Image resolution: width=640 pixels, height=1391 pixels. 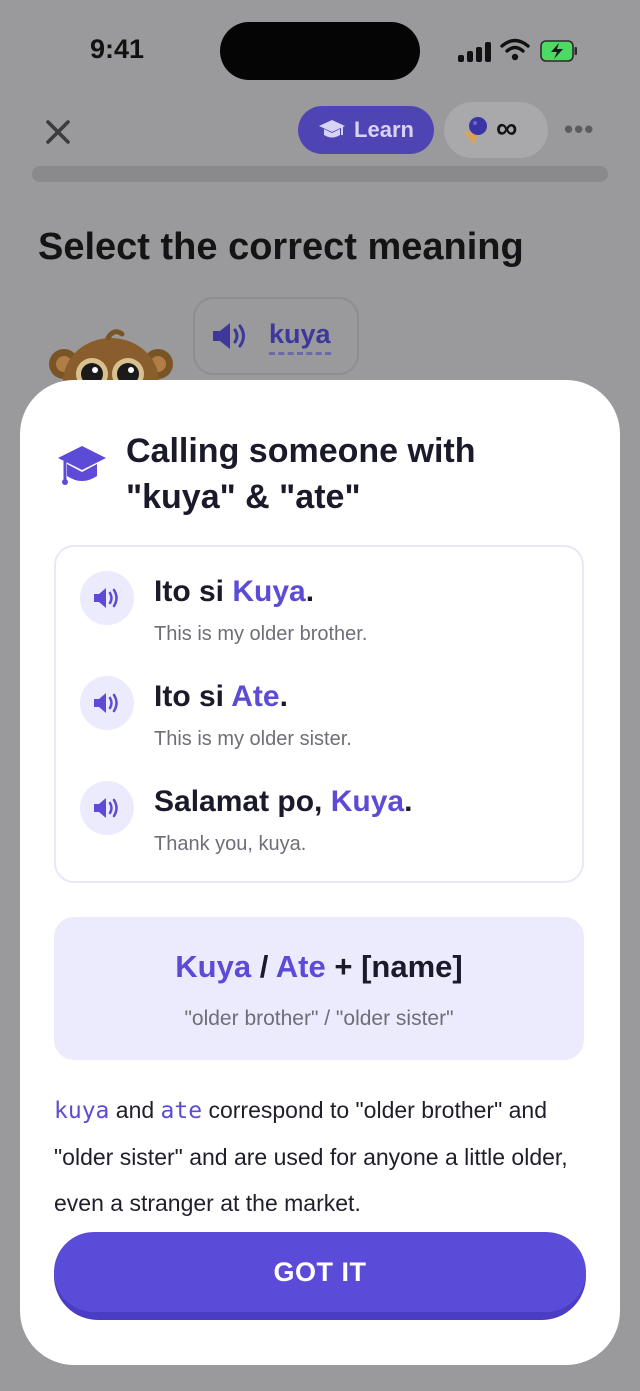 What do you see at coordinates (230, 844) in the screenshot?
I see `example-translation: Thank you, kuya.` at bounding box center [230, 844].